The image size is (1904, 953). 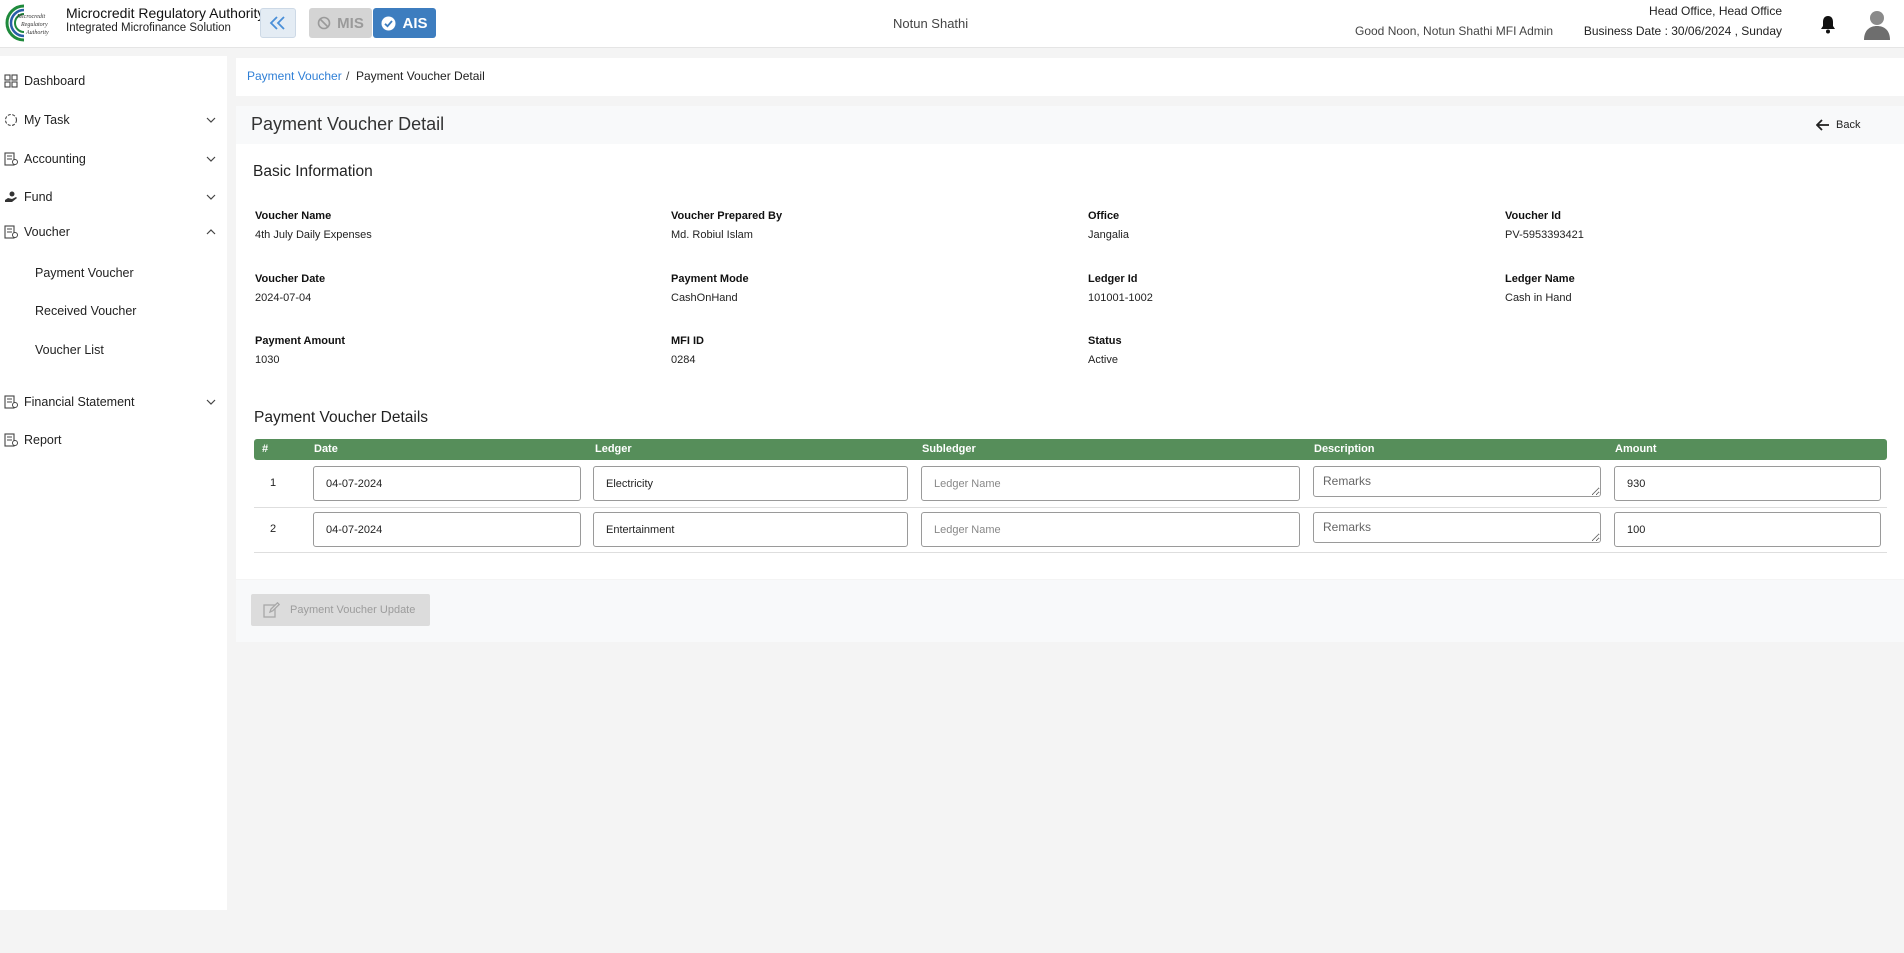 I want to click on svg-text: Regulatory, so click(x=34, y=25).